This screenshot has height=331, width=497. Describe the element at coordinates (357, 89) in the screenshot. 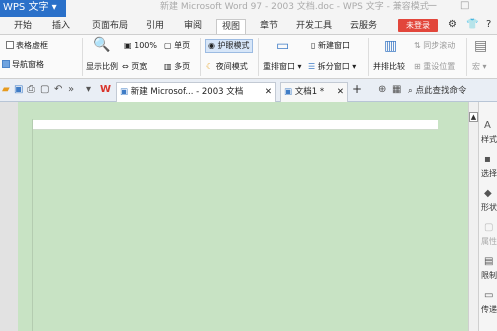

I see `new-tab-icon: +` at that location.